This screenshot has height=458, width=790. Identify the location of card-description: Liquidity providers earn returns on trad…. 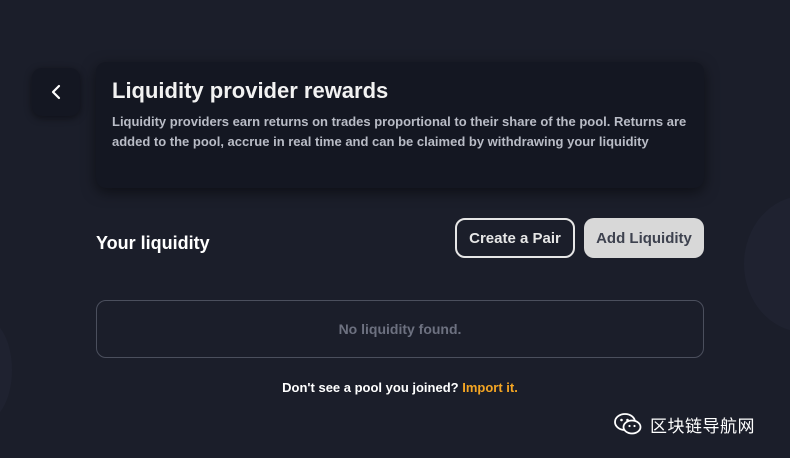
(399, 131).